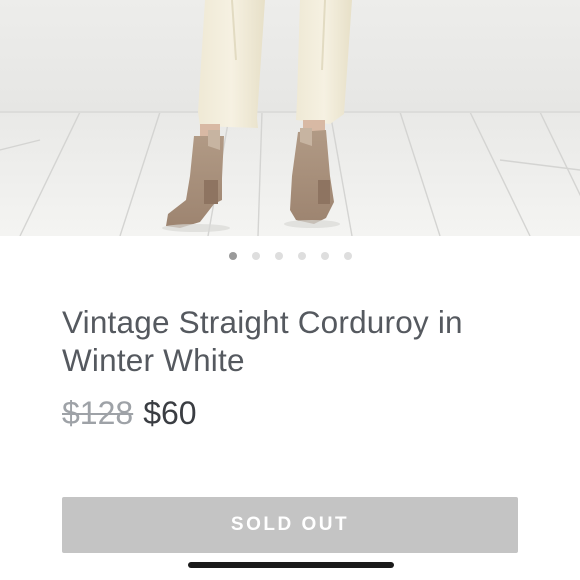 This screenshot has height=580, width=580. What do you see at coordinates (98, 413) in the screenshot?
I see `original-price: $128` at bounding box center [98, 413].